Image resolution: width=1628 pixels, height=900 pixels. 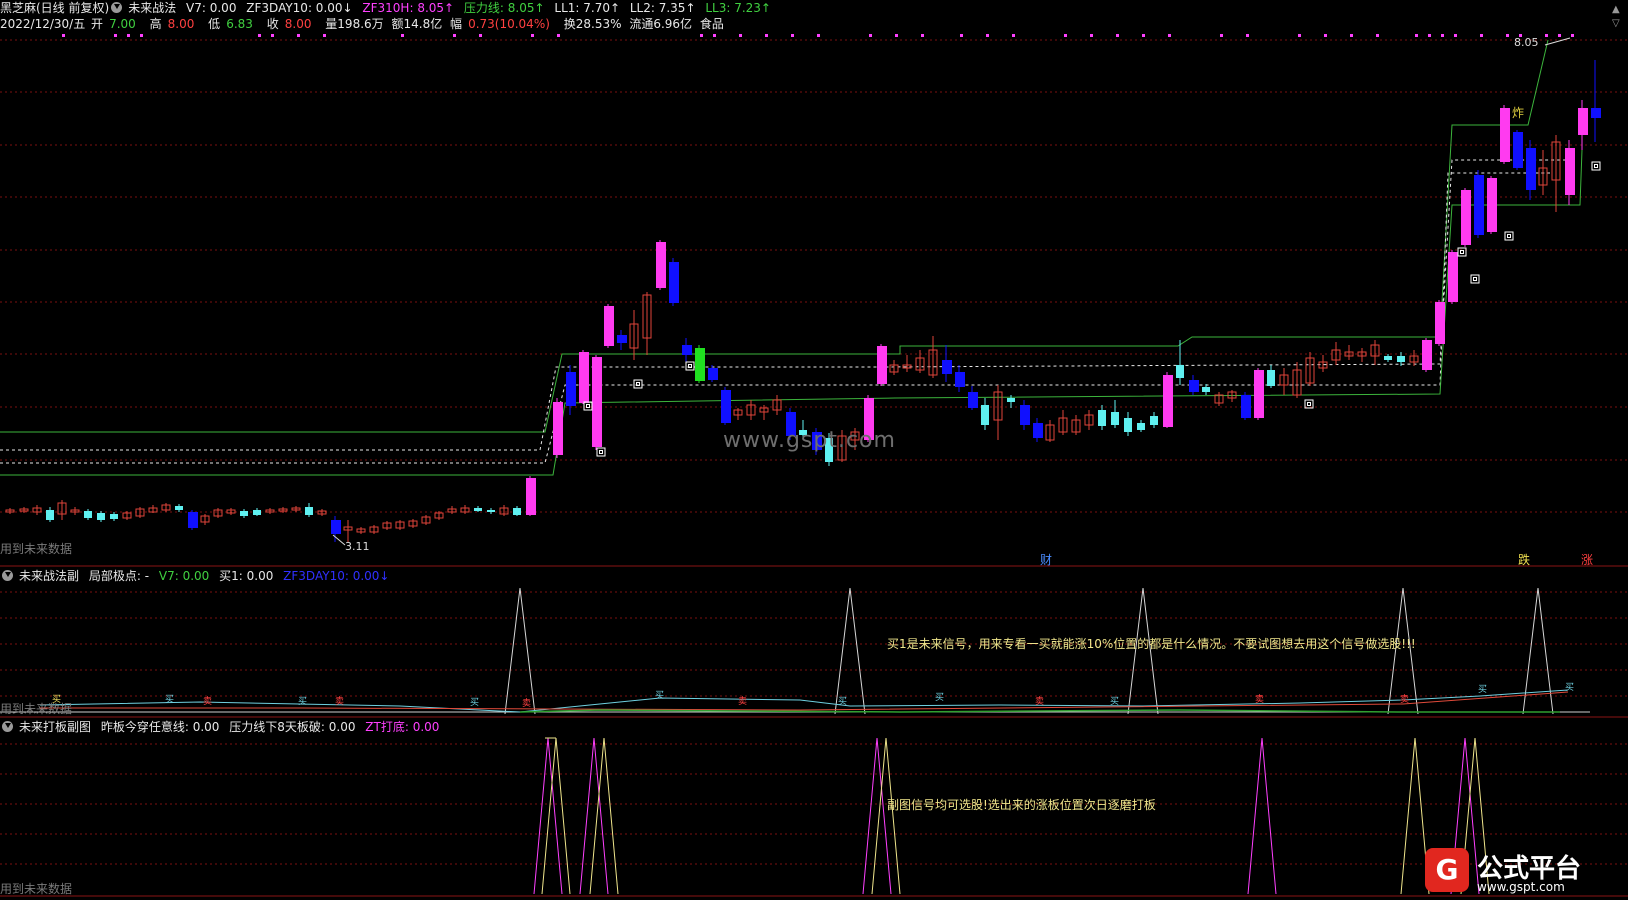 I want to click on logo-g-icon: G, so click(x=1447, y=870).